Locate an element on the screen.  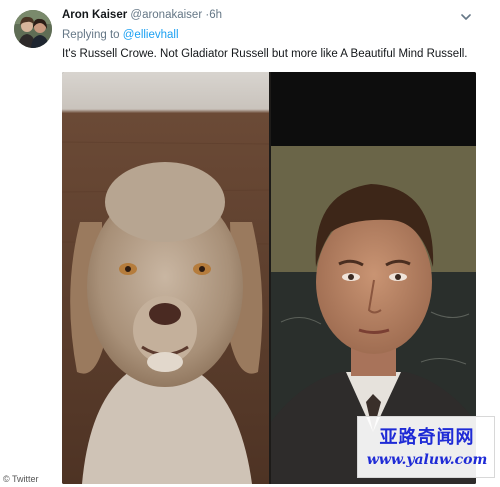
watermark-title: 亚路奇闻网 is located at coordinates (427, 437).